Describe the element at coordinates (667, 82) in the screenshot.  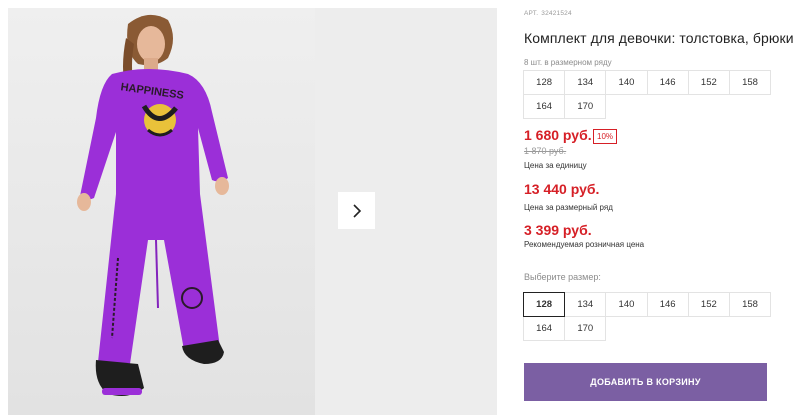
I see `pack-size-cell: 146` at that location.